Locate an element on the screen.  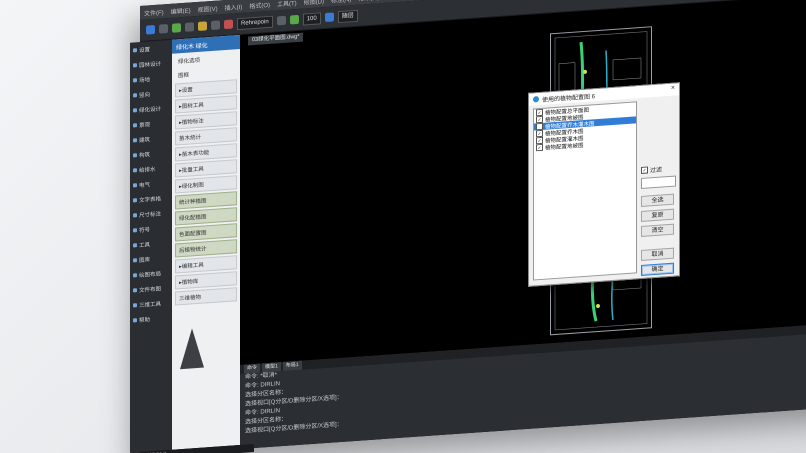
panel-item: ▸批量工具 is located at coordinates (206, 168).